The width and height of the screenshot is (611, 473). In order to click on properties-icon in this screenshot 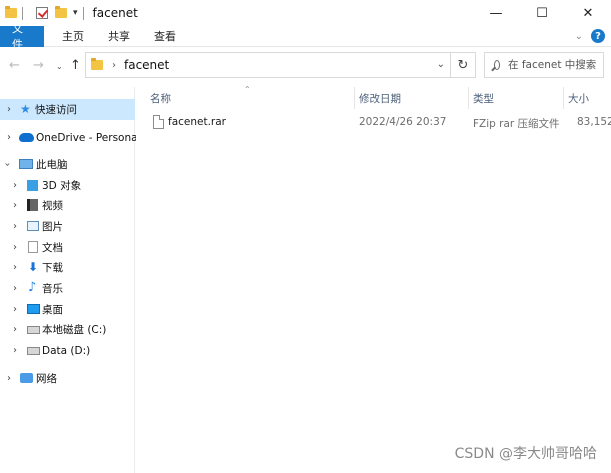, I will do `click(42, 13)`.